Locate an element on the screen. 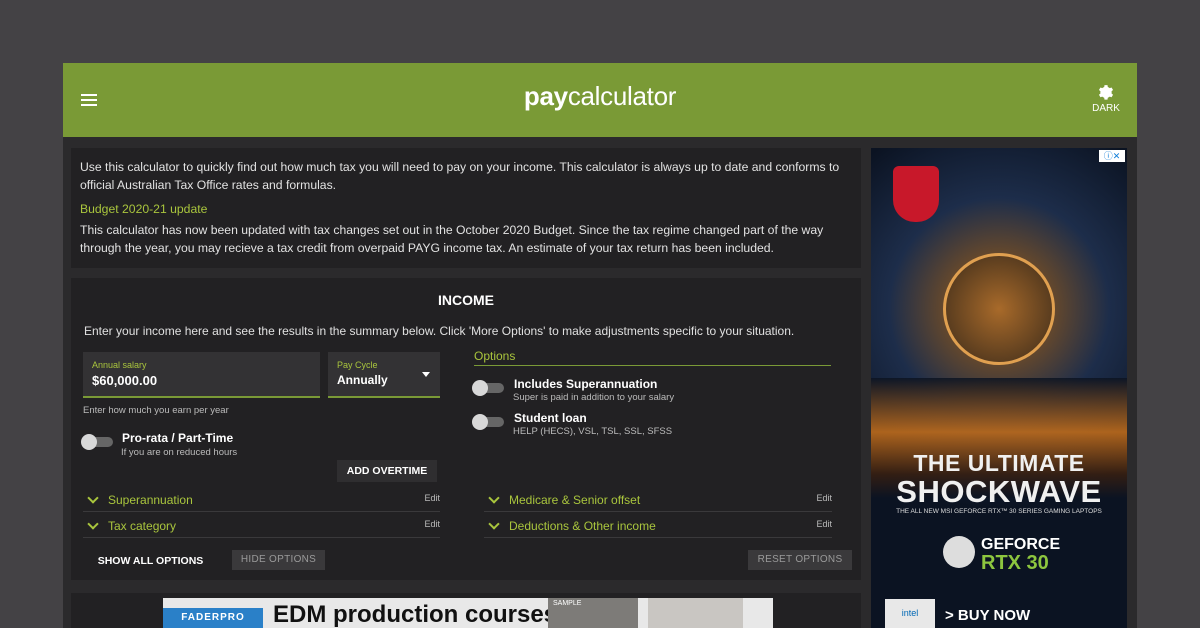  accordion-medicare: Medicare & Senior offset Edit is located at coordinates (658, 501).